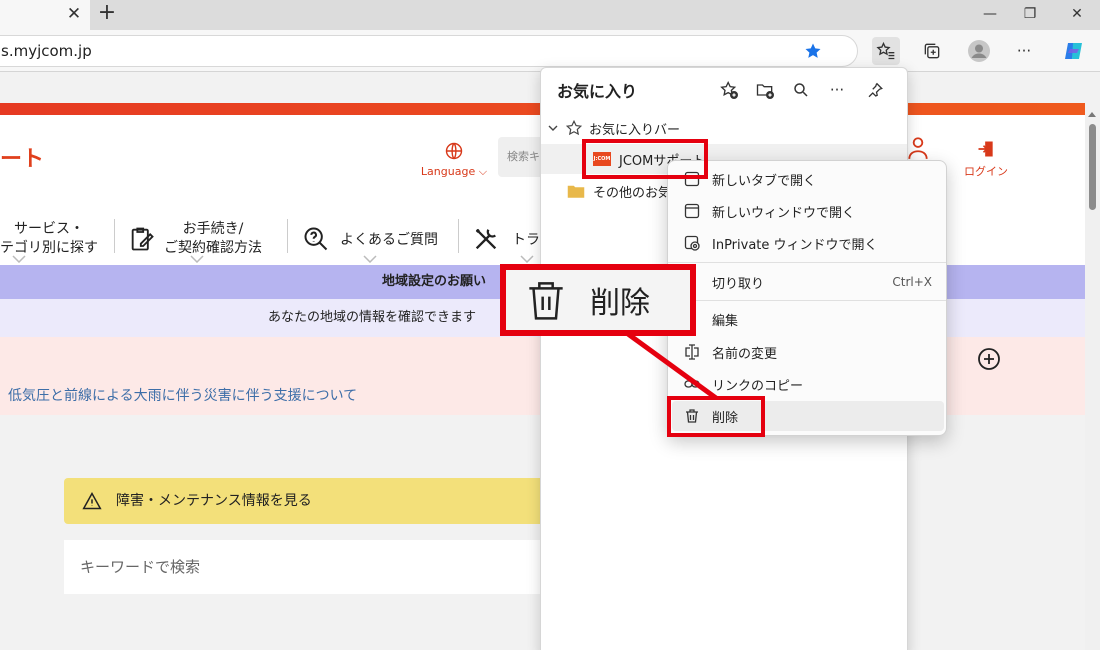 This screenshot has width=1100, height=650. What do you see at coordinates (1077, 14) in the screenshot?
I see `window-close-icon: ✕` at bounding box center [1077, 14].